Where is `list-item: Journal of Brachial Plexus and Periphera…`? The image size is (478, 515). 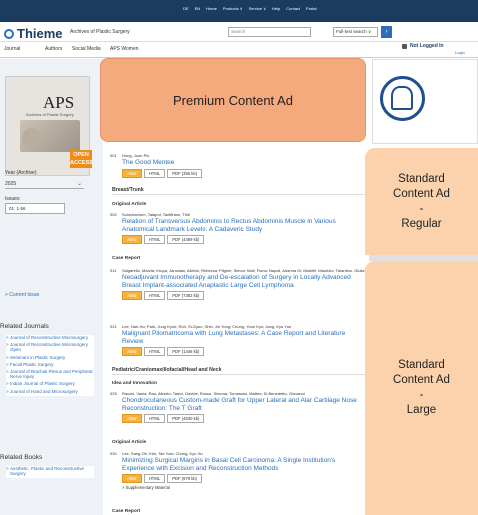 list-item: Journal of Brachial Plexus and Periphera… is located at coordinates (50, 374).